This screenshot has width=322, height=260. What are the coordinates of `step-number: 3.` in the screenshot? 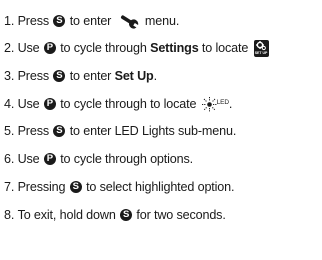 It's located at (9, 76).